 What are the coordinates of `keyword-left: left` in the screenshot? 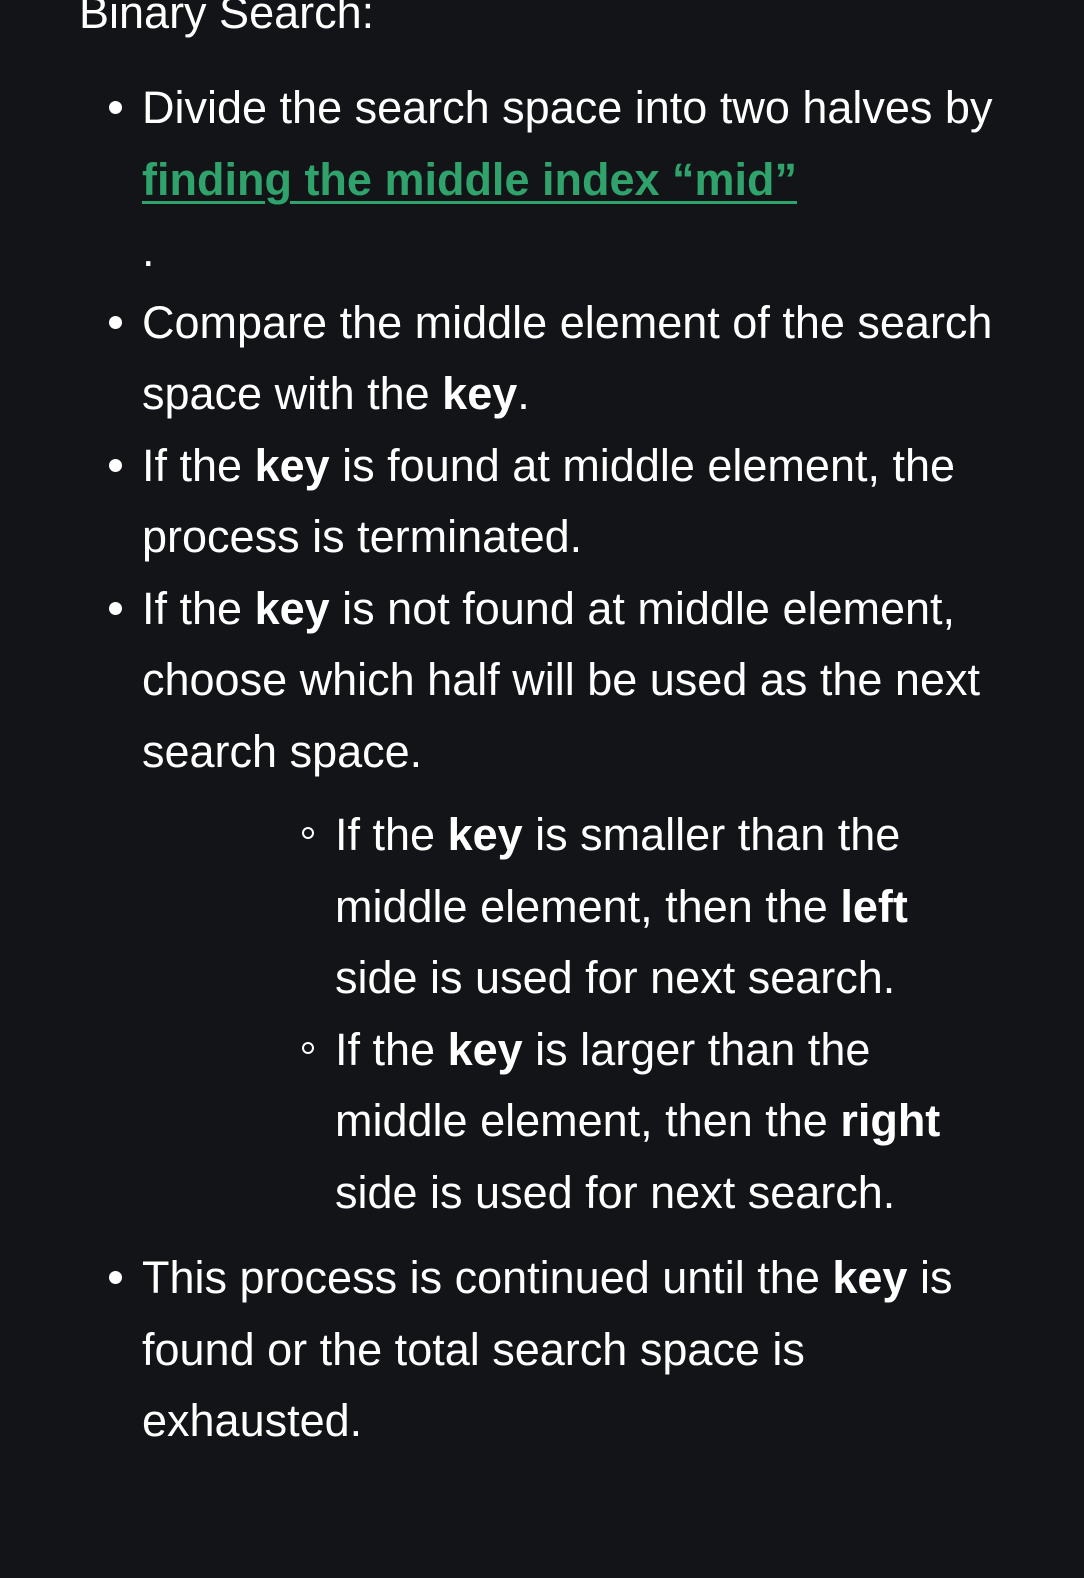 It's located at (874, 906).